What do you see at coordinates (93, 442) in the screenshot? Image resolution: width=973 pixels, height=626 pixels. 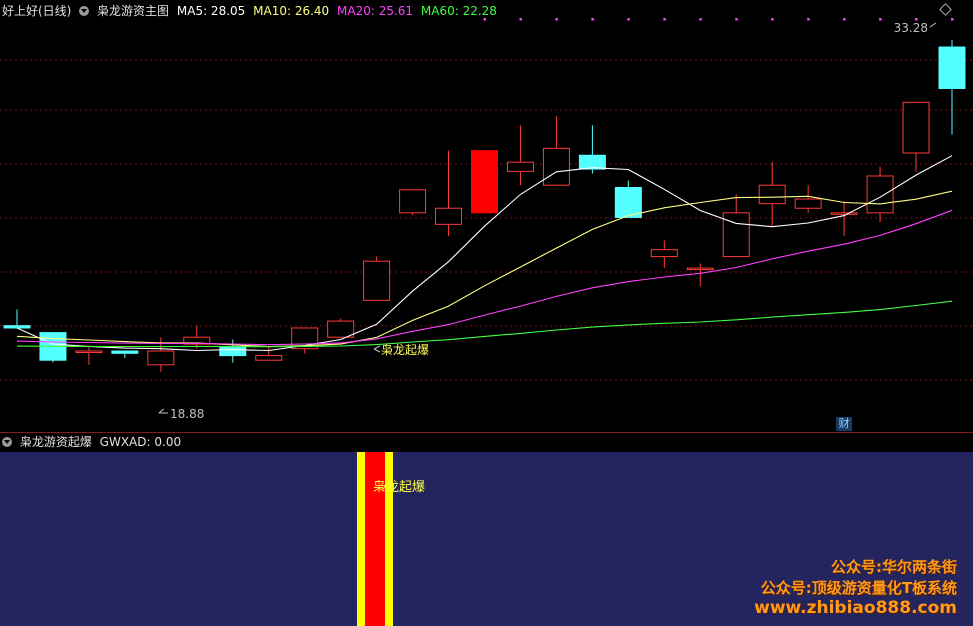 I see `sub-panel-header: 枭龙游资起爆 GWXAD: 0.00` at bounding box center [93, 442].